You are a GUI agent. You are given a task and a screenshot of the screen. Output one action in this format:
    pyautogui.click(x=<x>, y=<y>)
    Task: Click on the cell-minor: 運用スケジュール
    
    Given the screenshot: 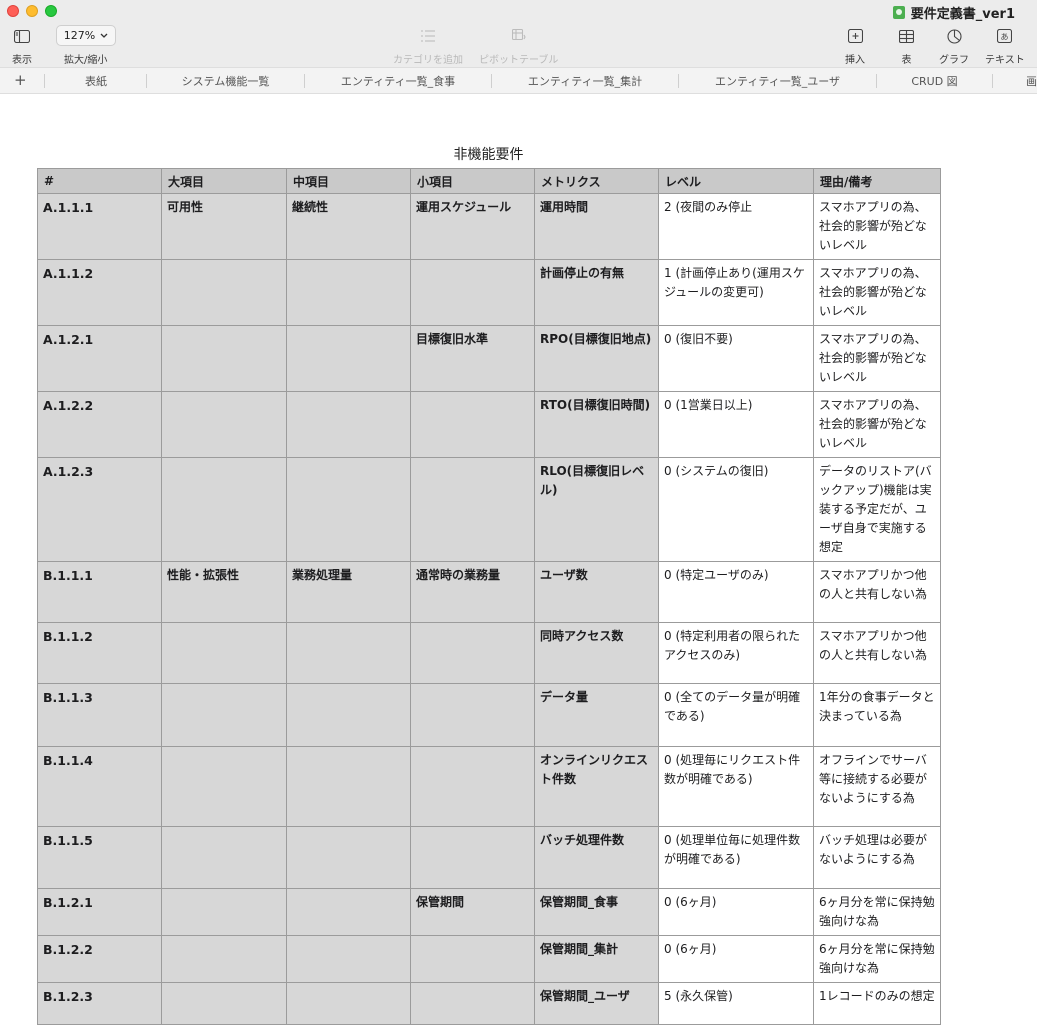 What is the action you would take?
    pyautogui.click(x=472, y=226)
    